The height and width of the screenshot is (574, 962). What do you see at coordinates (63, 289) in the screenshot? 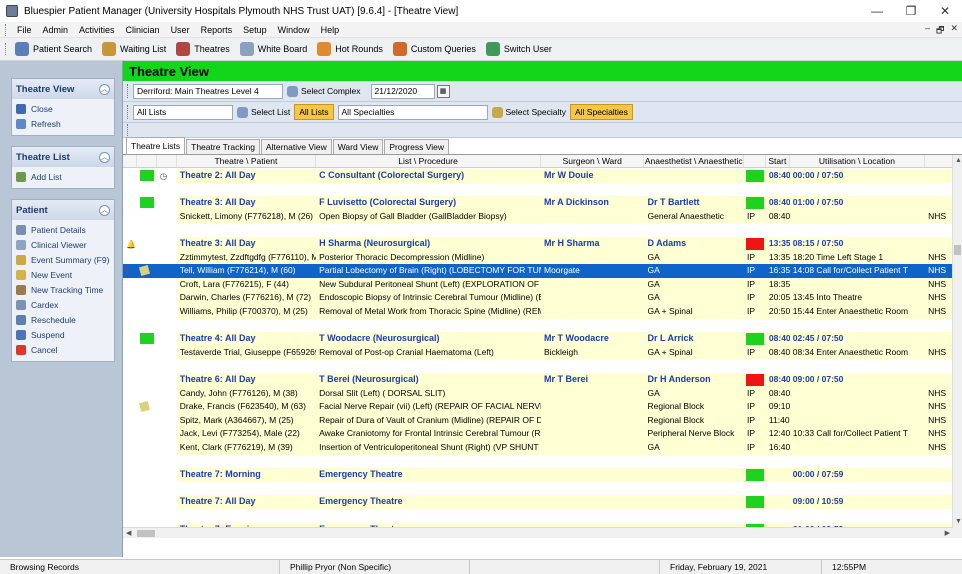
I see `sidebar-item-new-tracking-time: New Tracking Time` at bounding box center [63, 289].